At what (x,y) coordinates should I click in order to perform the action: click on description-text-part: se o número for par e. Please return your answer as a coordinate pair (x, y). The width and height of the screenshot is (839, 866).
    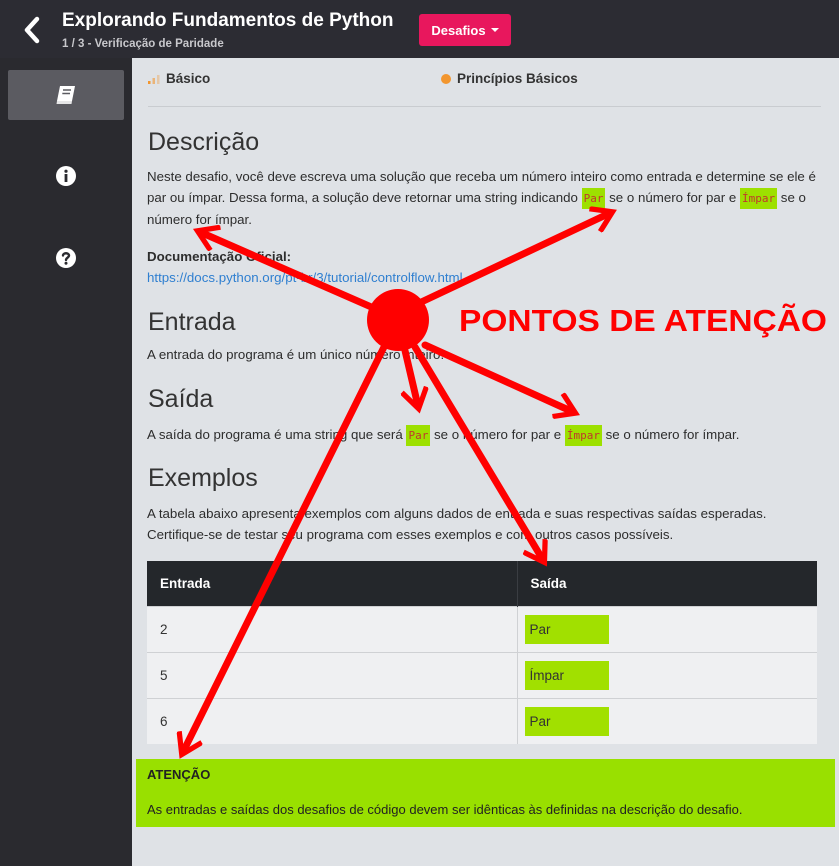
    Looking at the image, I should click on (672, 197).